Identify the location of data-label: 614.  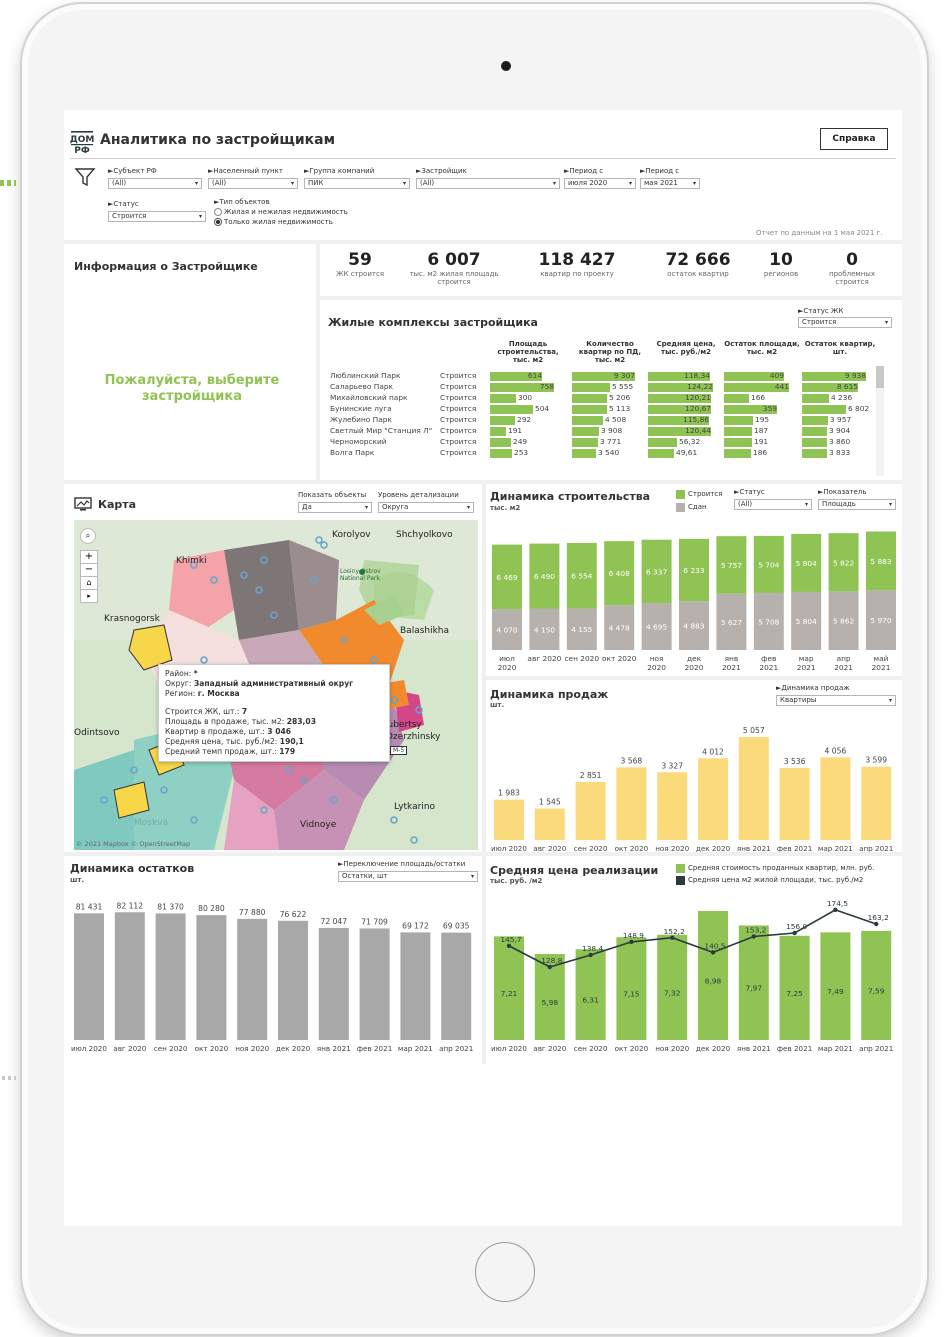
(534, 375).